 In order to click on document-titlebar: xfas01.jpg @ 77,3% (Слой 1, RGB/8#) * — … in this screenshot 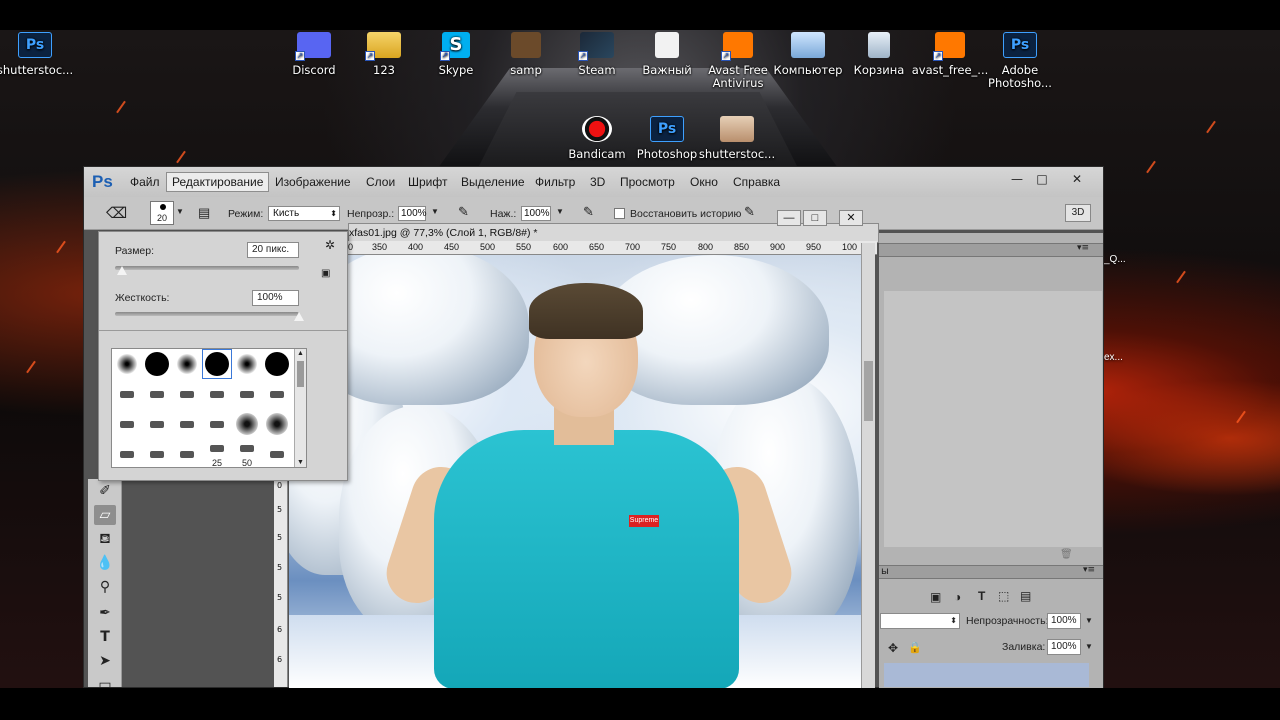, I will do `click(613, 226)`.